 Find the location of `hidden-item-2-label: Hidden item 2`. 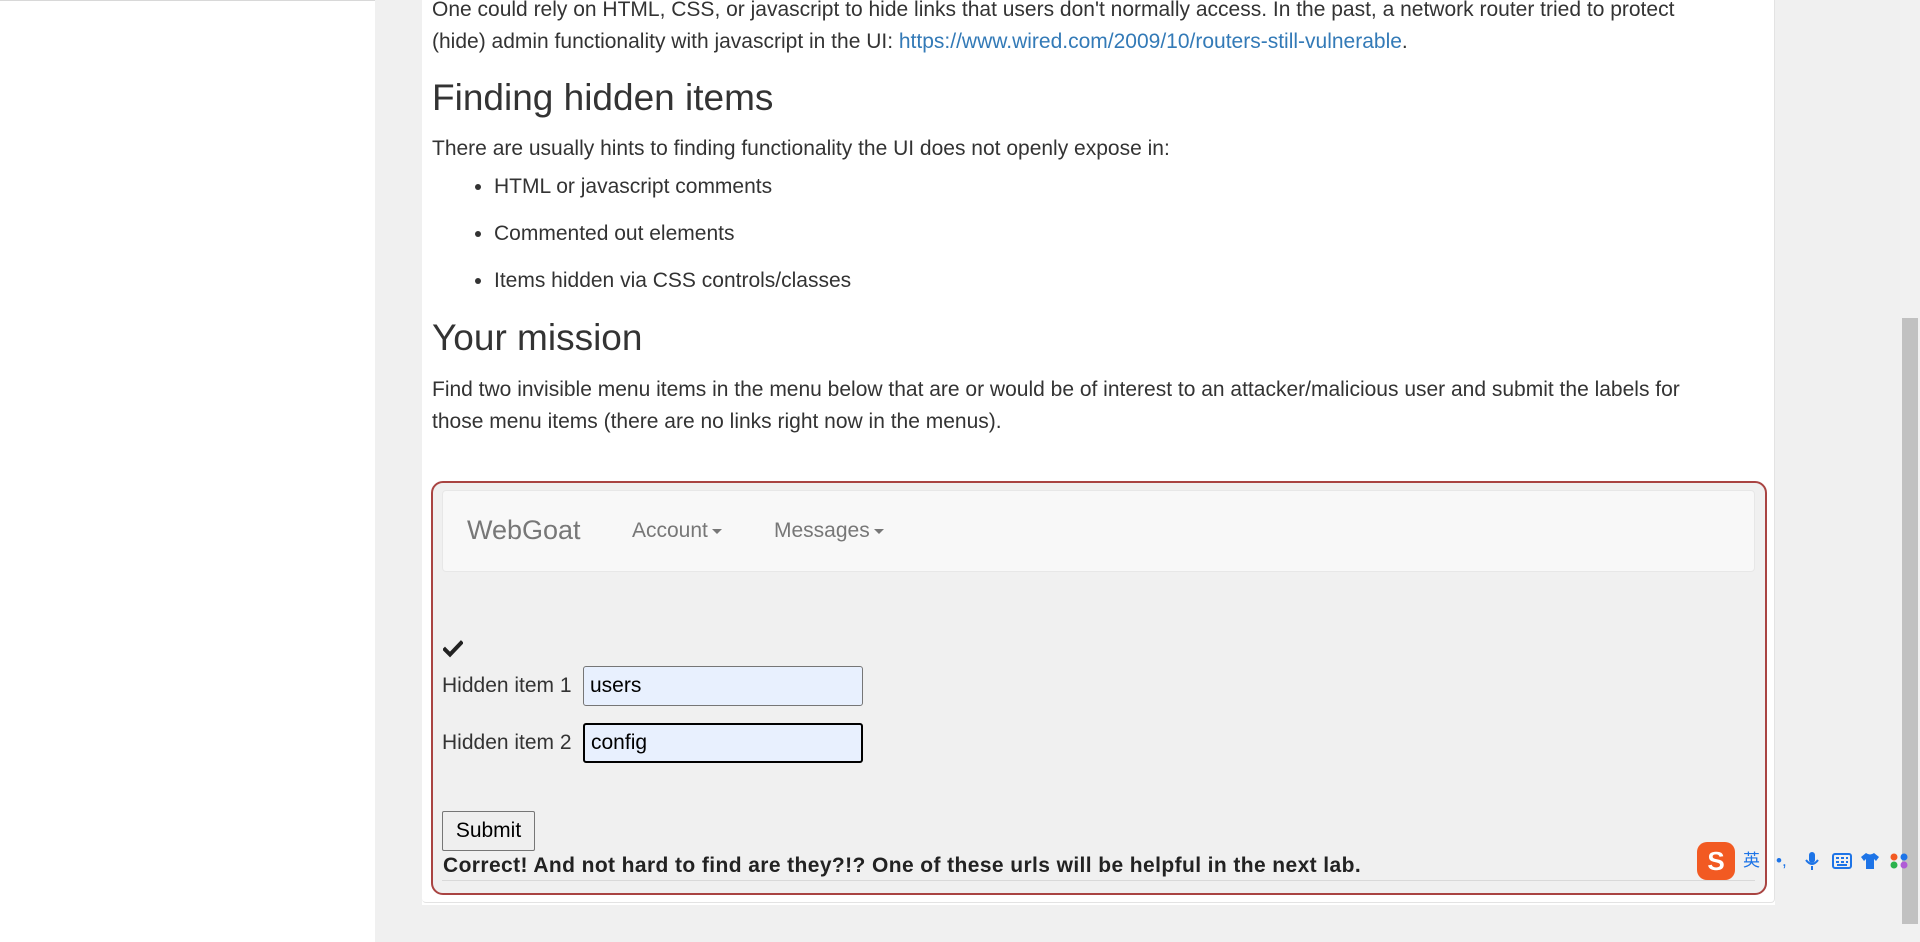

hidden-item-2-label: Hidden item 2 is located at coordinates (507, 742).